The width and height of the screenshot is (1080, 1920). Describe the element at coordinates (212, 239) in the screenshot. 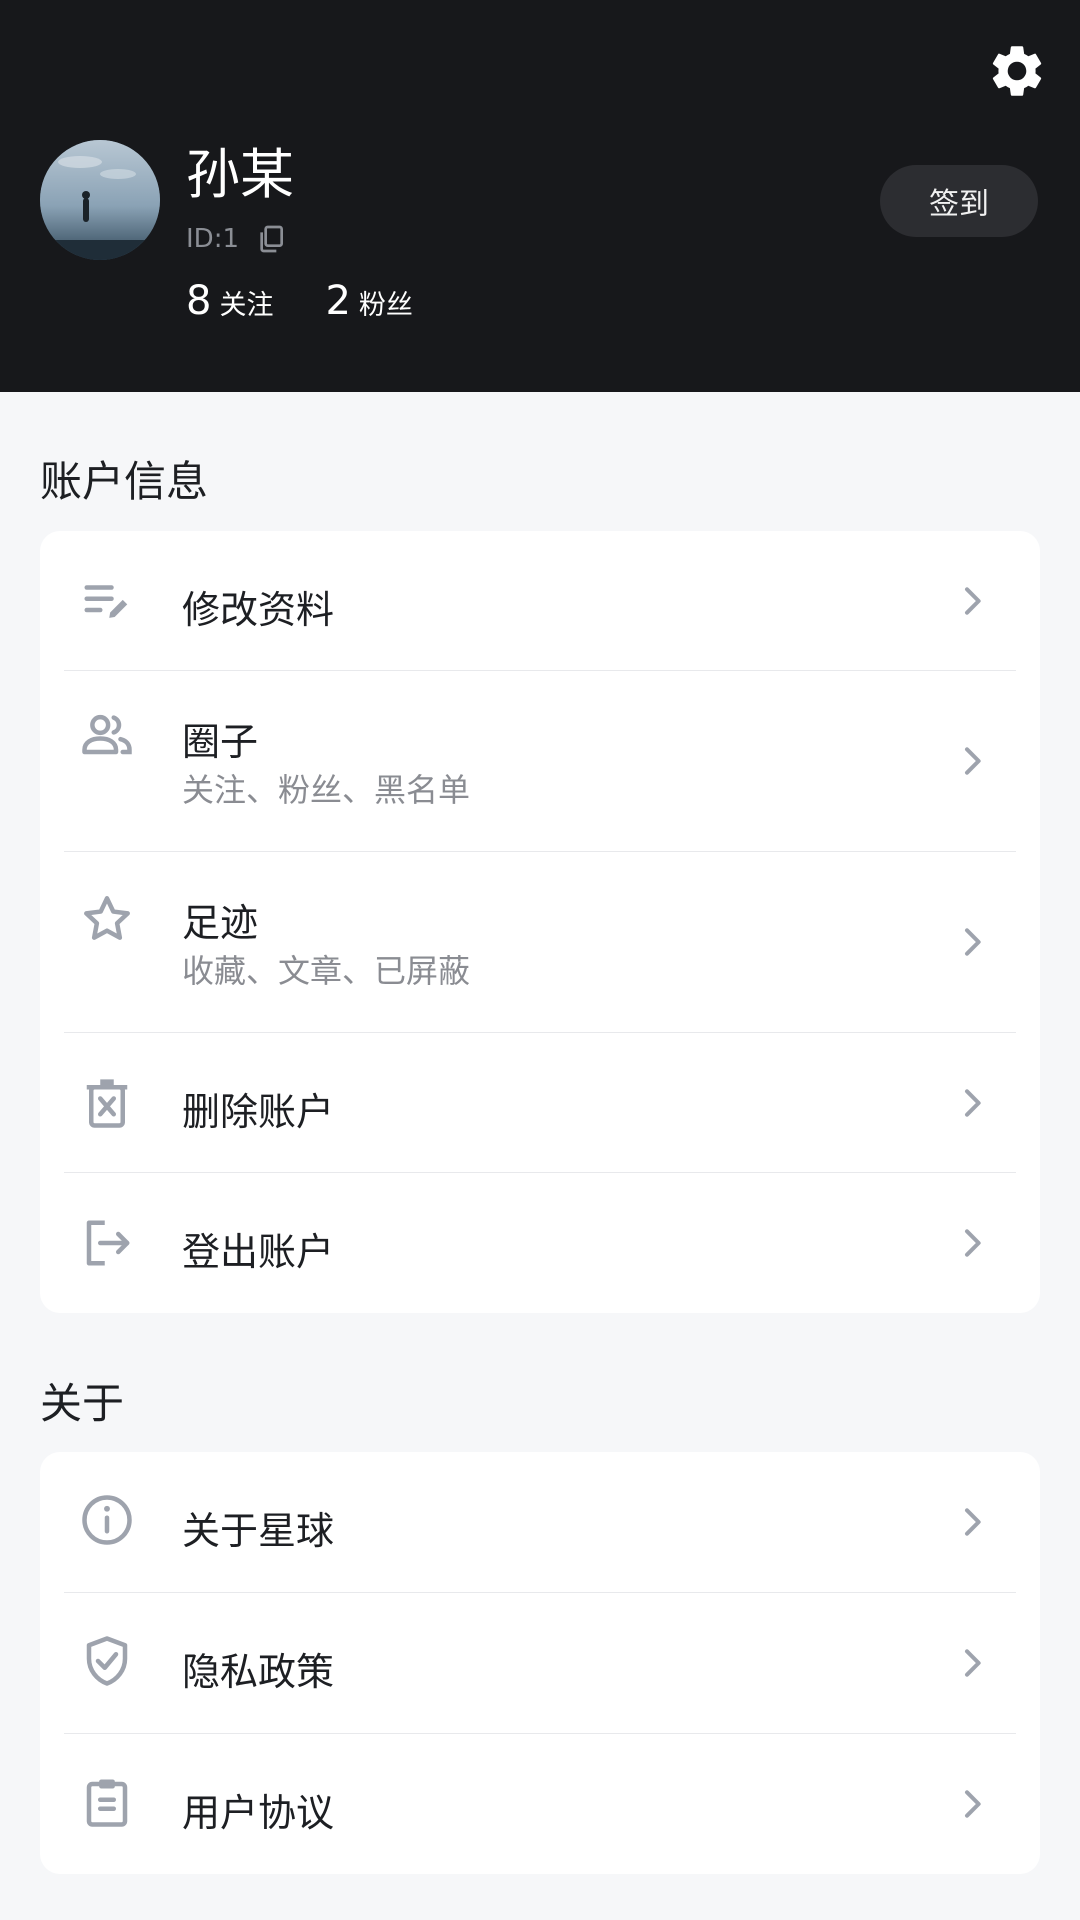

I see `user-id: ID:1` at that location.